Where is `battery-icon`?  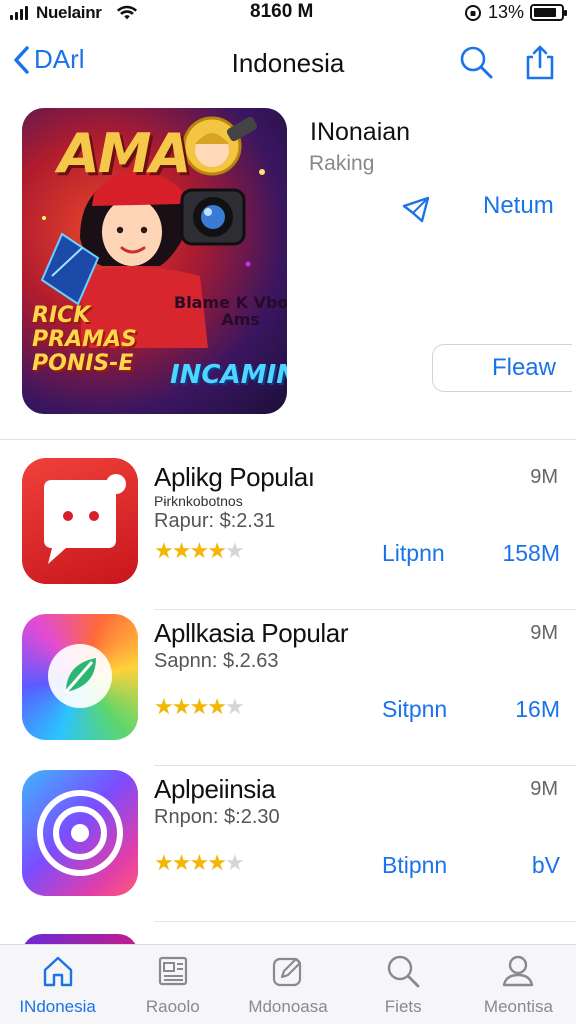 battery-icon is located at coordinates (548, 12).